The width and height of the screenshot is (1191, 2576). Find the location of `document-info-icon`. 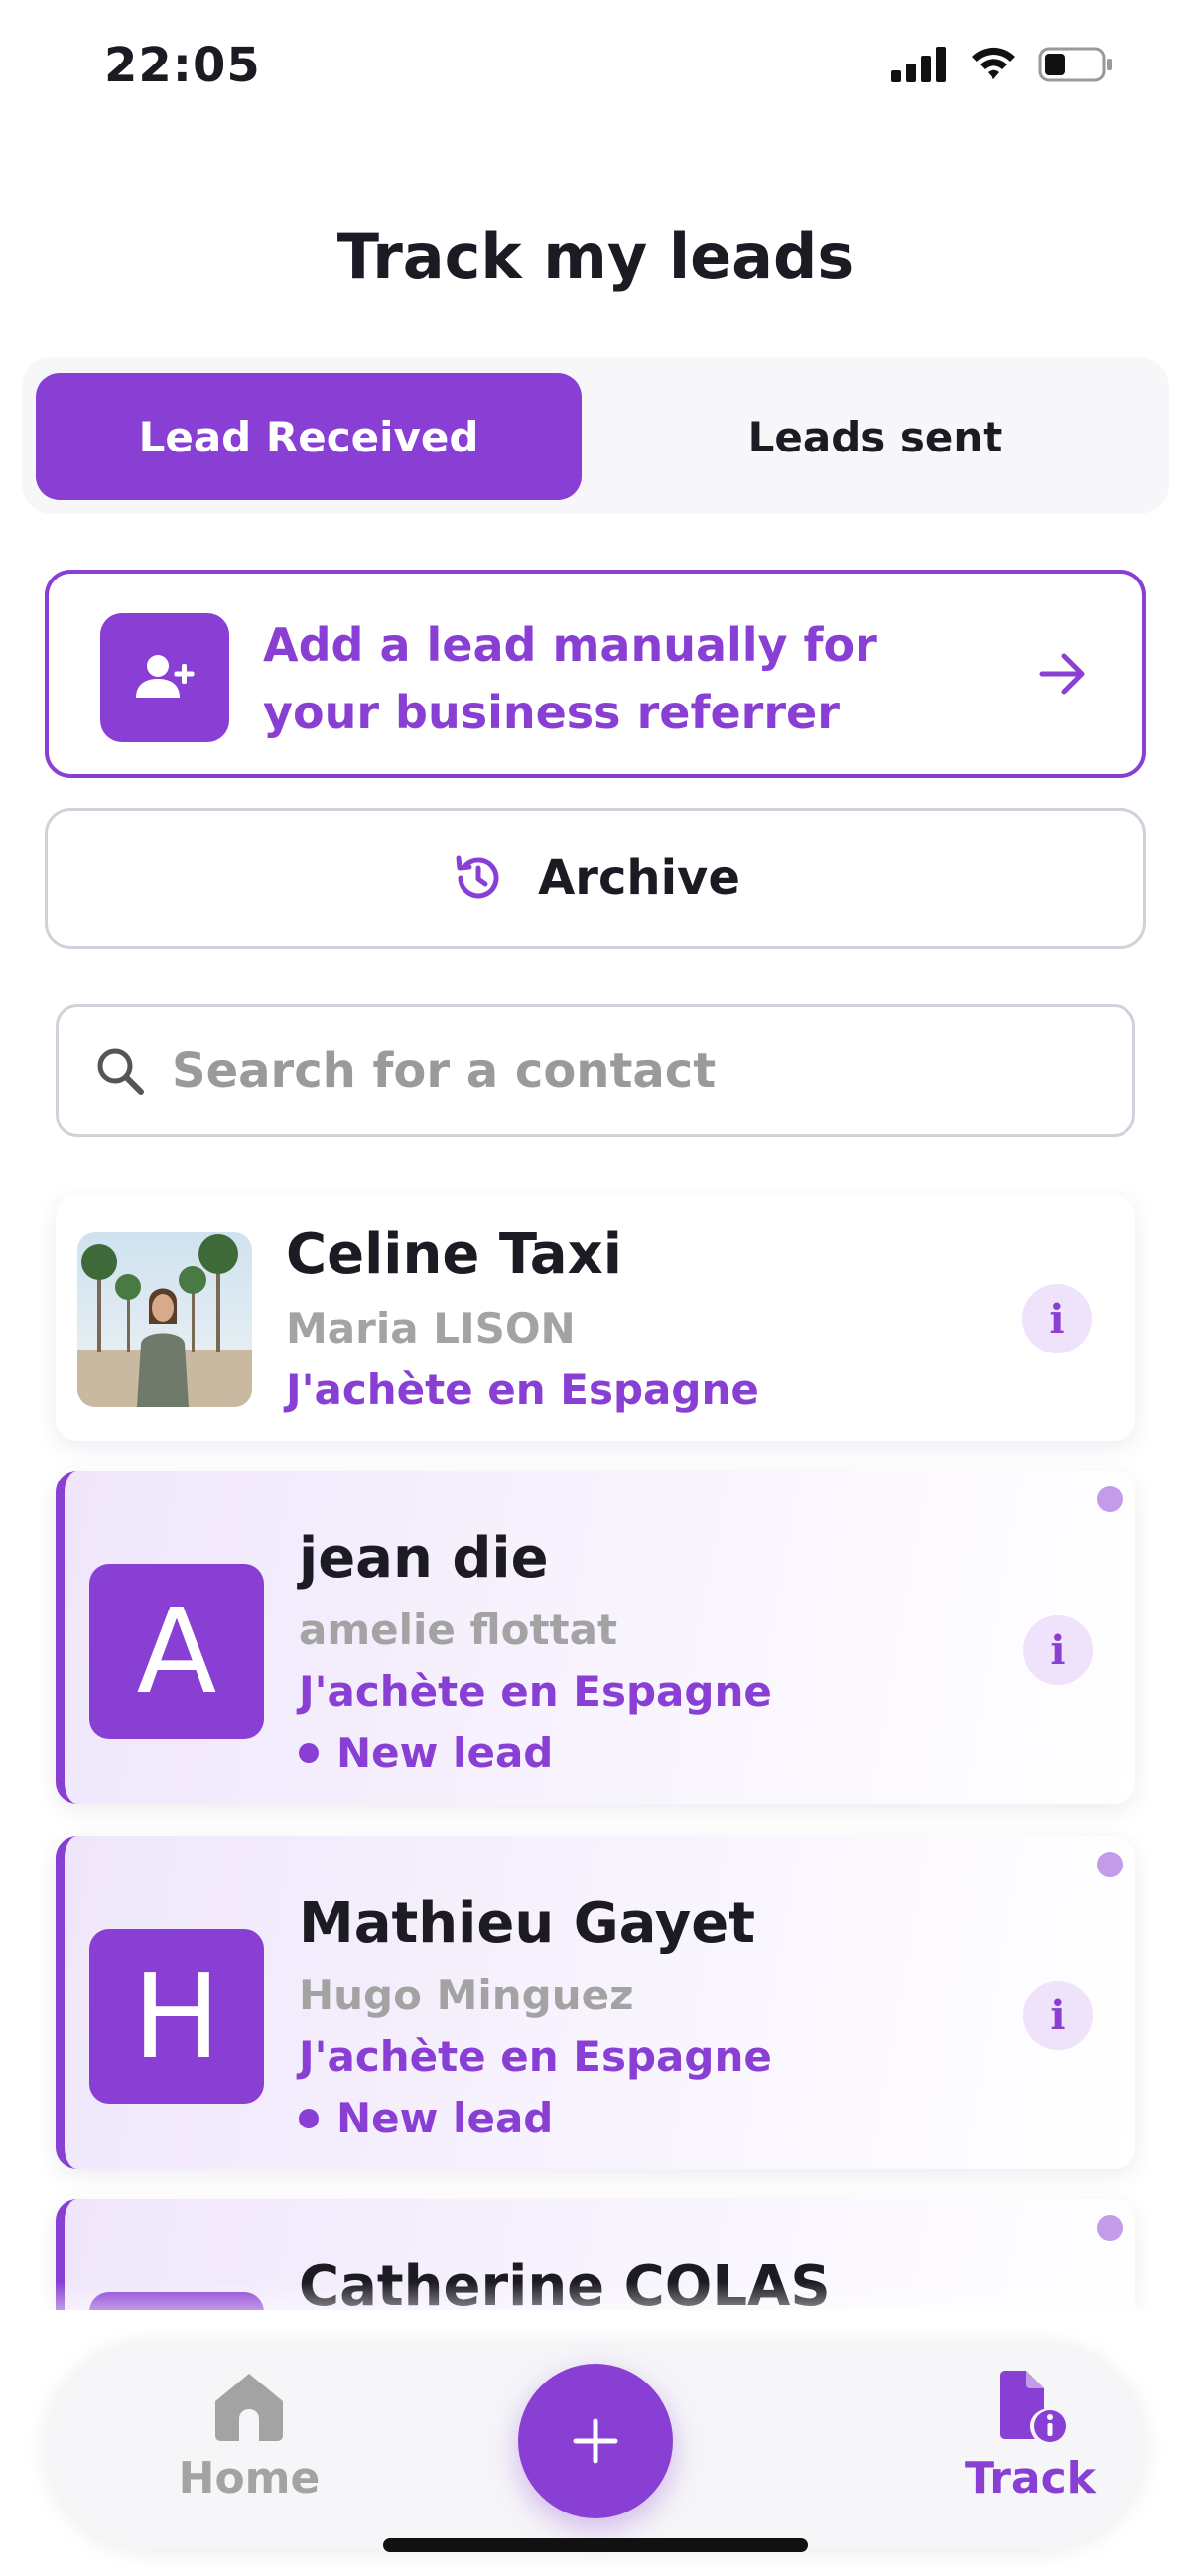

document-info-icon is located at coordinates (1033, 2407).